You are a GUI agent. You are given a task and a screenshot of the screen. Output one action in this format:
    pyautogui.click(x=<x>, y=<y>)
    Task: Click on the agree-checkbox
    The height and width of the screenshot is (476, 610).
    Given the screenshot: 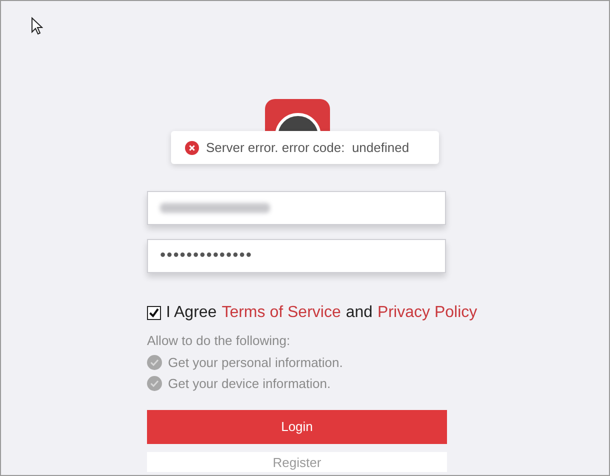 What is the action you would take?
    pyautogui.click(x=154, y=313)
    